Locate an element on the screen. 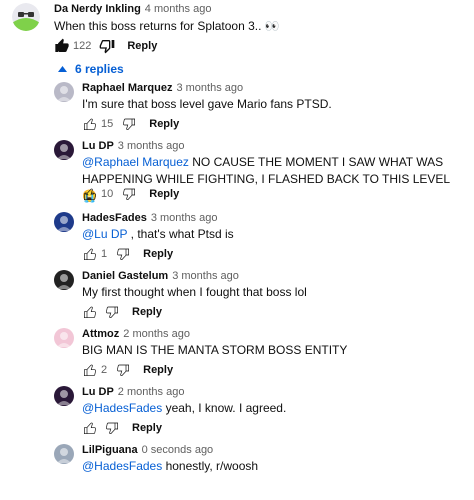  comment-header: Lu DP 3 months ago is located at coordinates (133, 146).